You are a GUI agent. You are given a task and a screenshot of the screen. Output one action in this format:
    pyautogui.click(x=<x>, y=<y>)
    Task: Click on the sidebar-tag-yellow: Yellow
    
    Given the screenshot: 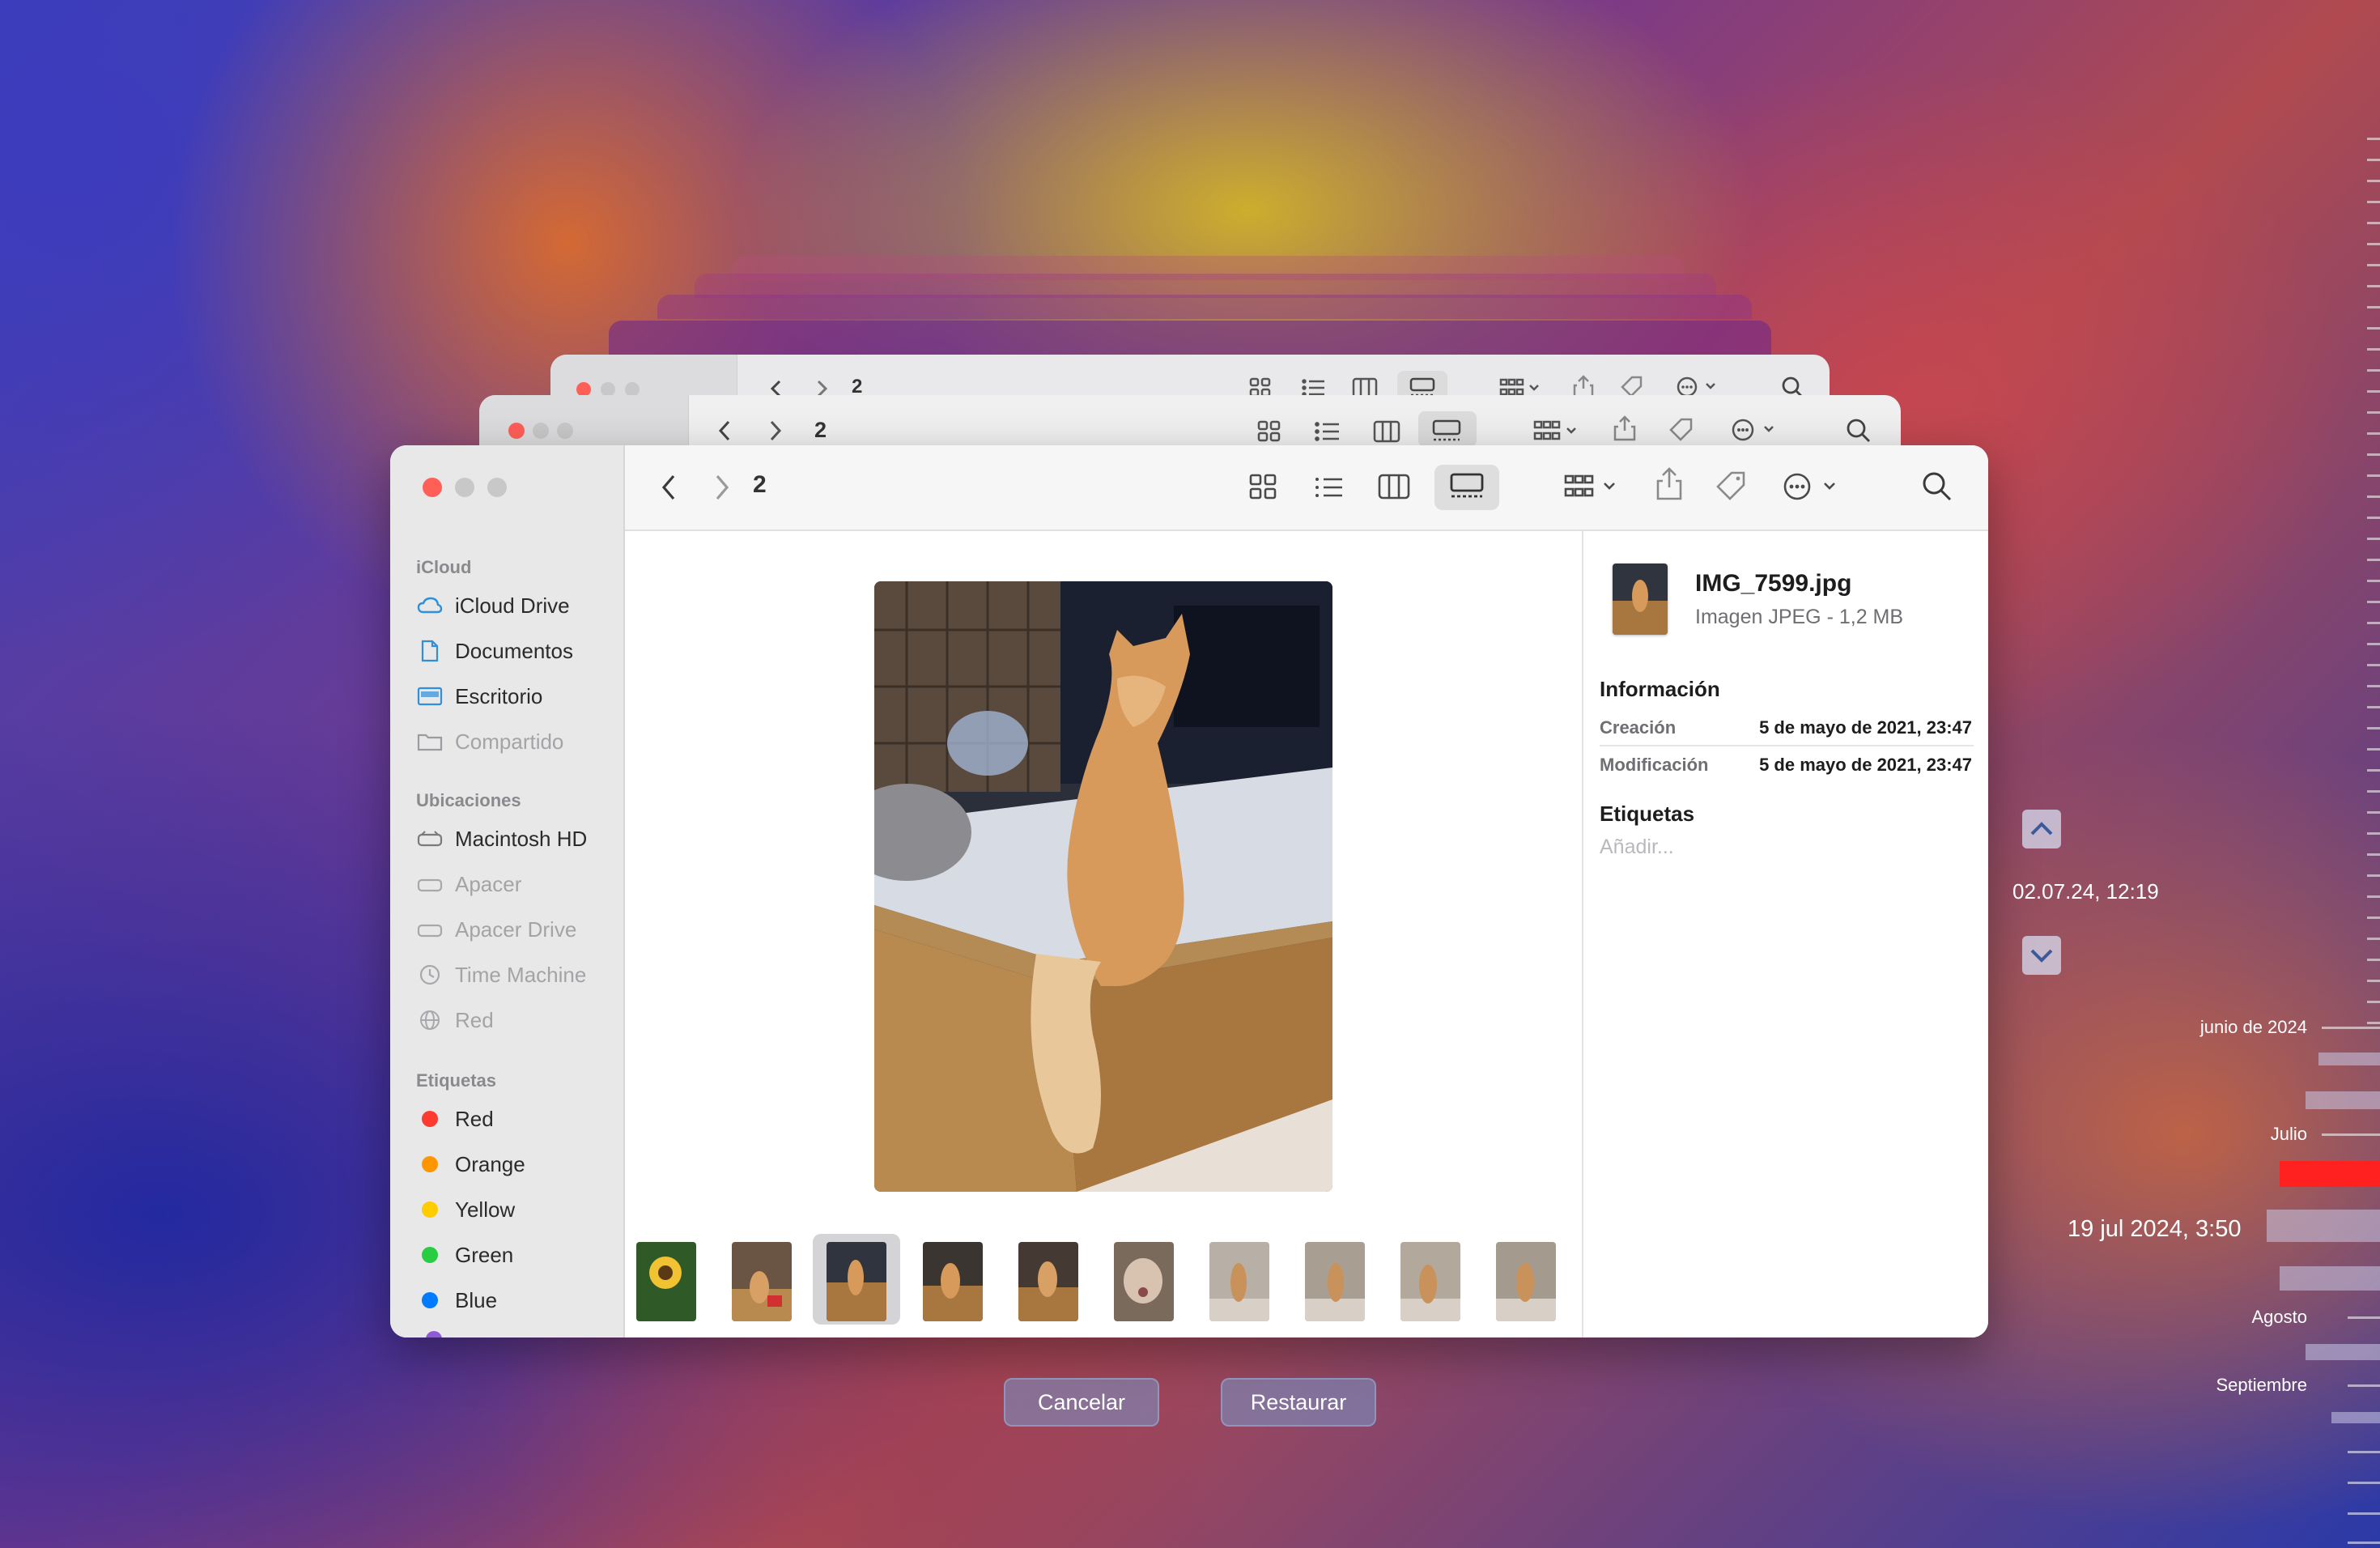 What is the action you would take?
    pyautogui.click(x=465, y=1209)
    